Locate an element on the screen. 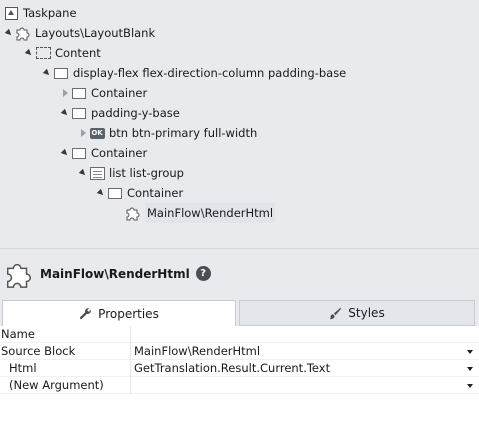 The height and width of the screenshot is (442, 479). wrench-icon is located at coordinates (85, 313).